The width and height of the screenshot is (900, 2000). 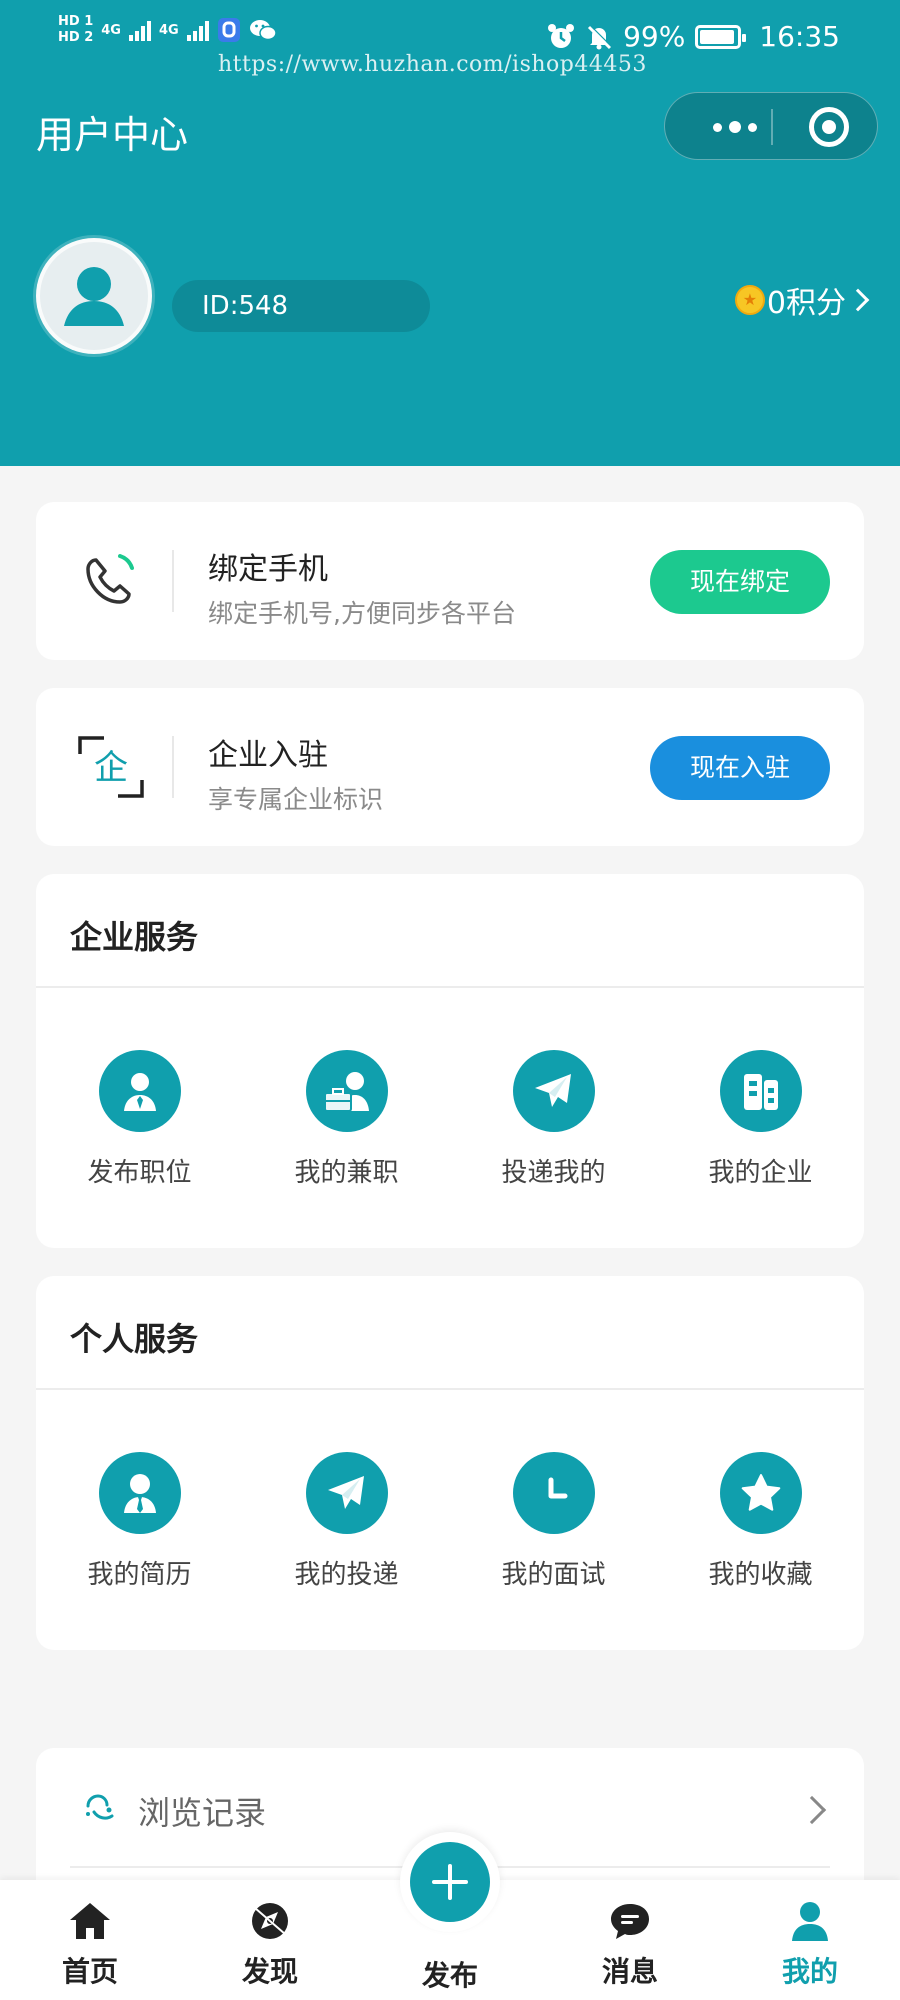 What do you see at coordinates (740, 582) in the screenshot?
I see `bind-now-button: 现在绑定` at bounding box center [740, 582].